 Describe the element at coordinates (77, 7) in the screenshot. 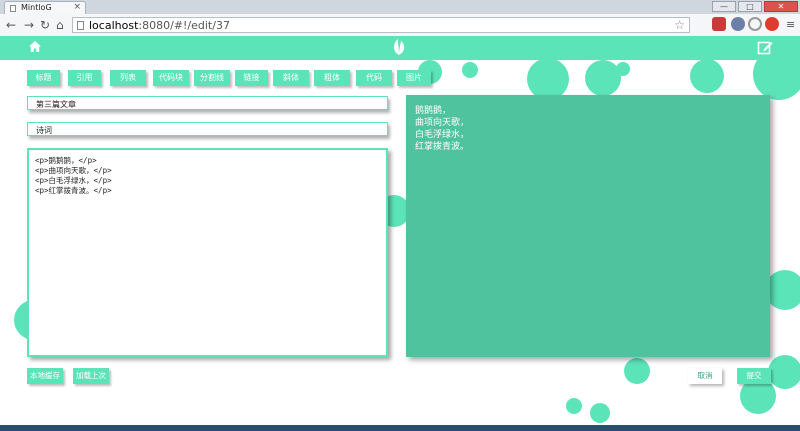

I see `tab-close-icon: ×` at that location.